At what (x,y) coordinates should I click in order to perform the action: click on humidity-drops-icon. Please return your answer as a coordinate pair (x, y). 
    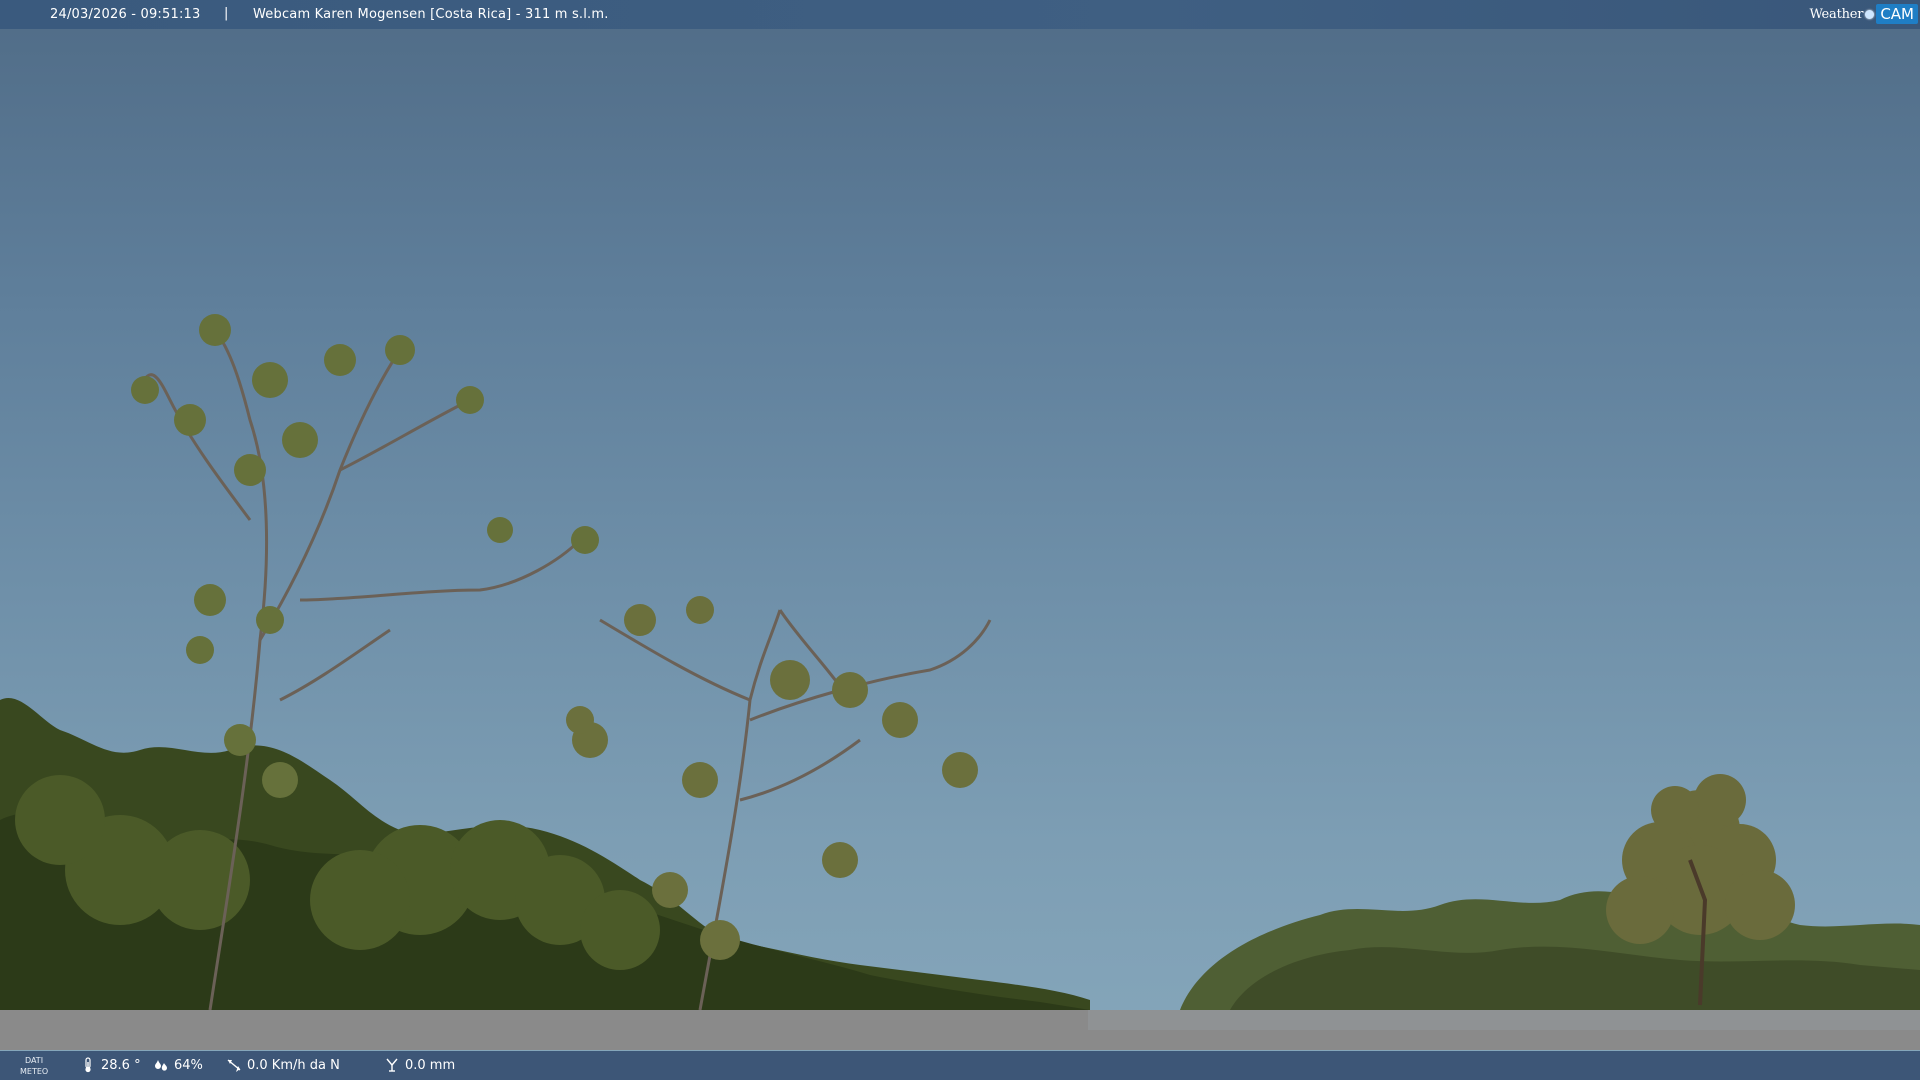
    Looking at the image, I should click on (161, 1065).